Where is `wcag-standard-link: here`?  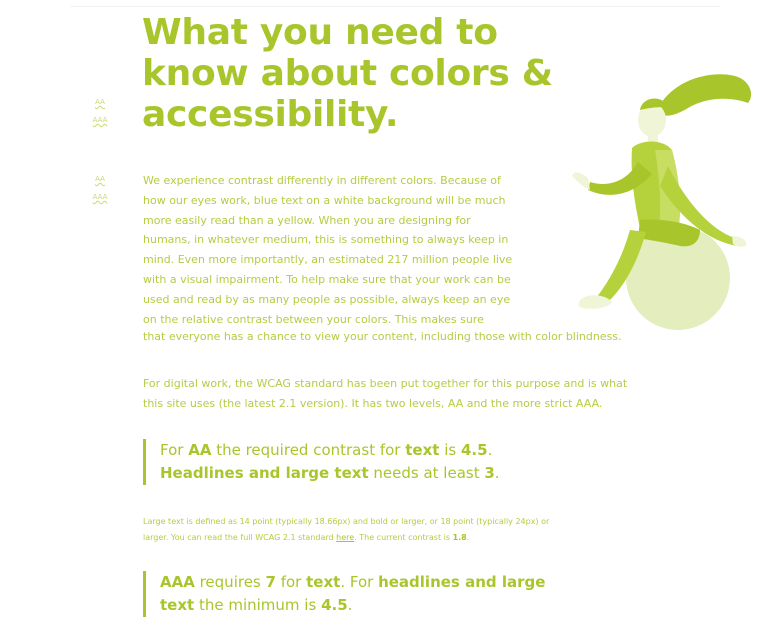 wcag-standard-link: here is located at coordinates (345, 537).